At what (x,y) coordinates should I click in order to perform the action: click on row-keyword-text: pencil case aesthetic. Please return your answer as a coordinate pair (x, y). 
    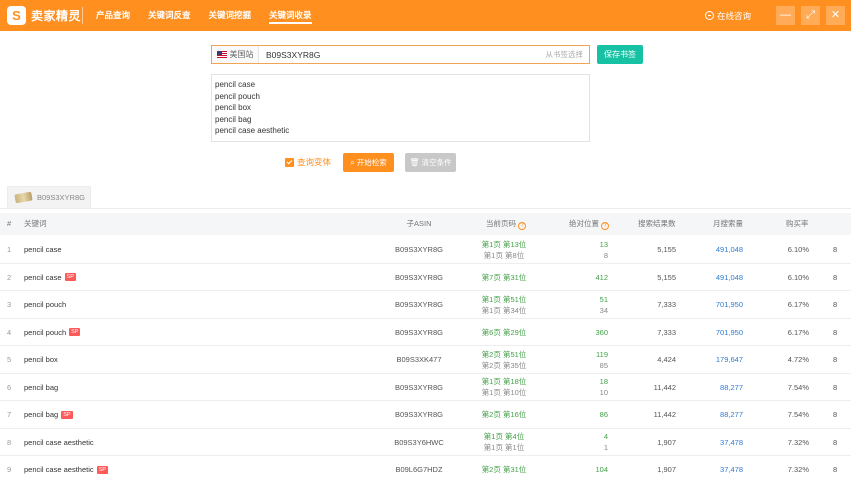
    Looking at the image, I should click on (59, 469).